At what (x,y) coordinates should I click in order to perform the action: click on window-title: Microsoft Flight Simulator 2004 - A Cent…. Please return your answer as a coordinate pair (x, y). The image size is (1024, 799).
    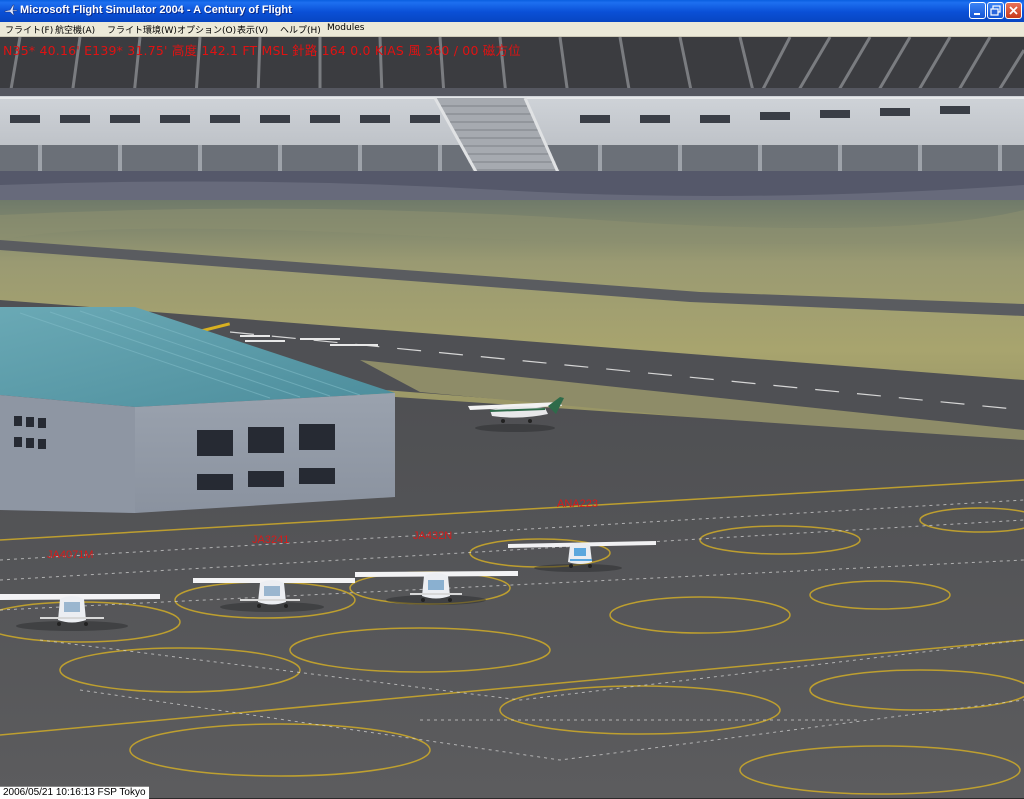
    Looking at the image, I should click on (156, 10).